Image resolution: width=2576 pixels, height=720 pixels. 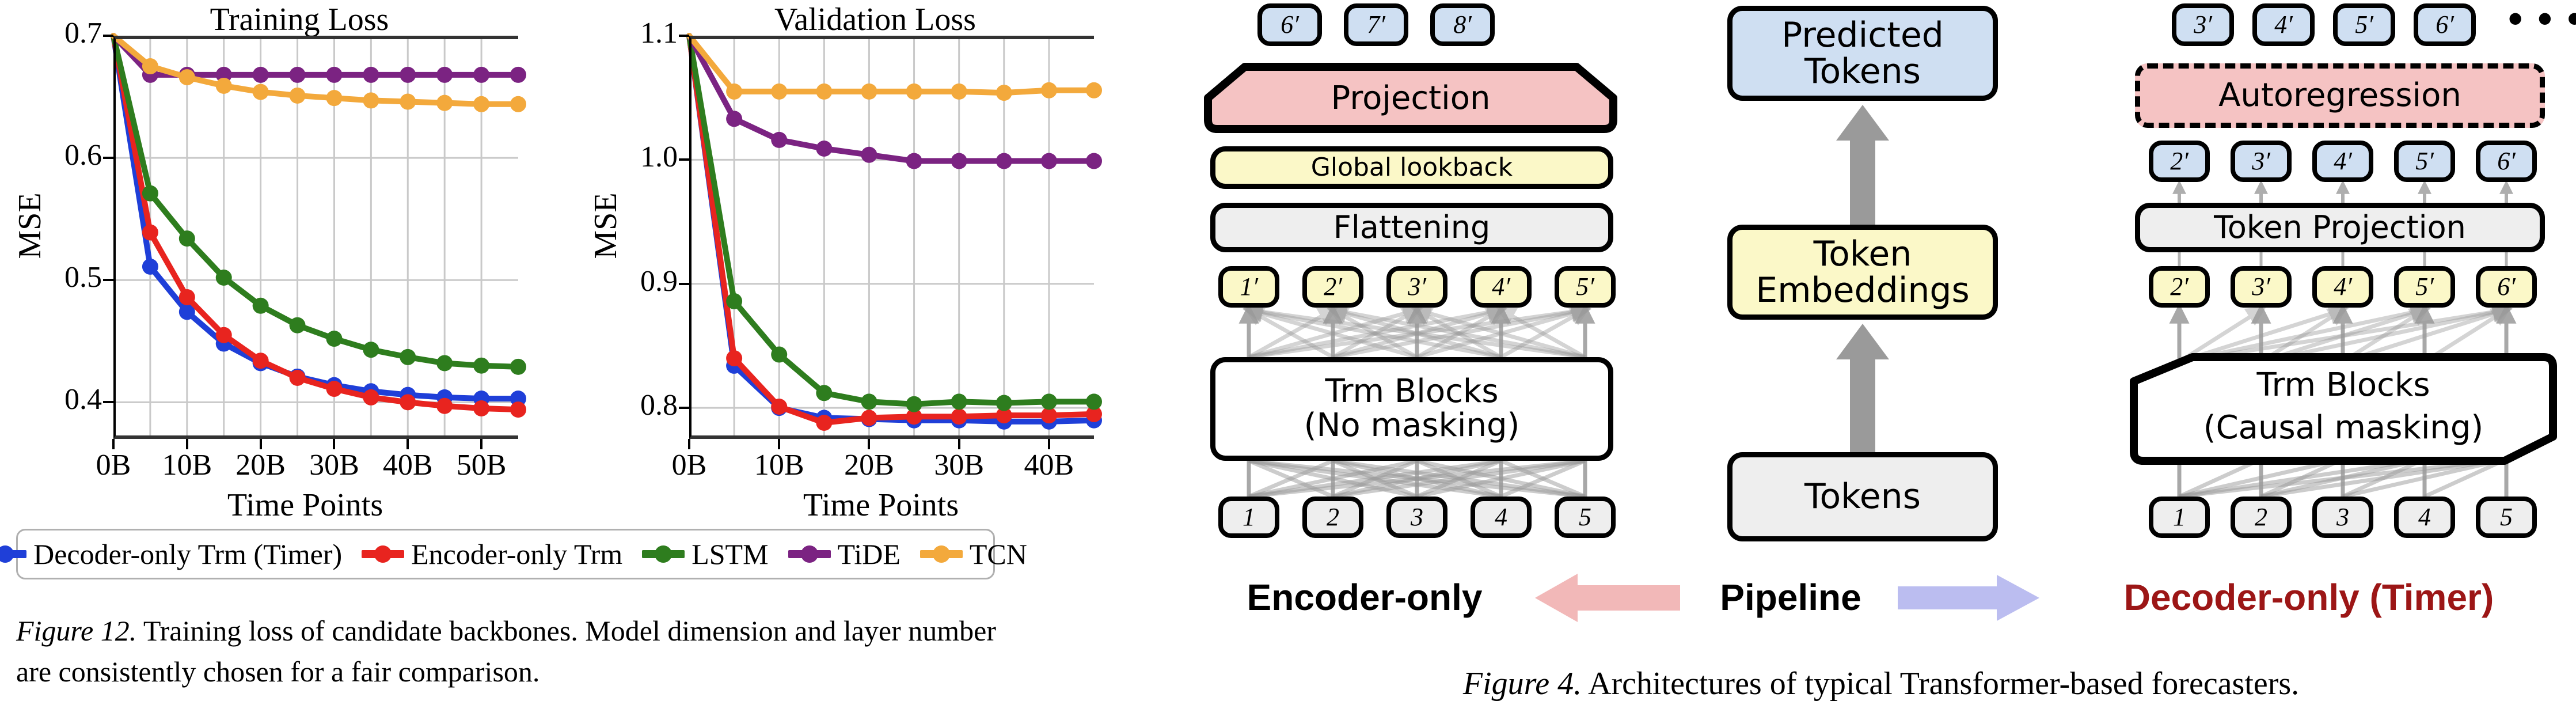 I want to click on encoder-trm-subtitle: (No masking), so click(x=1412, y=425).